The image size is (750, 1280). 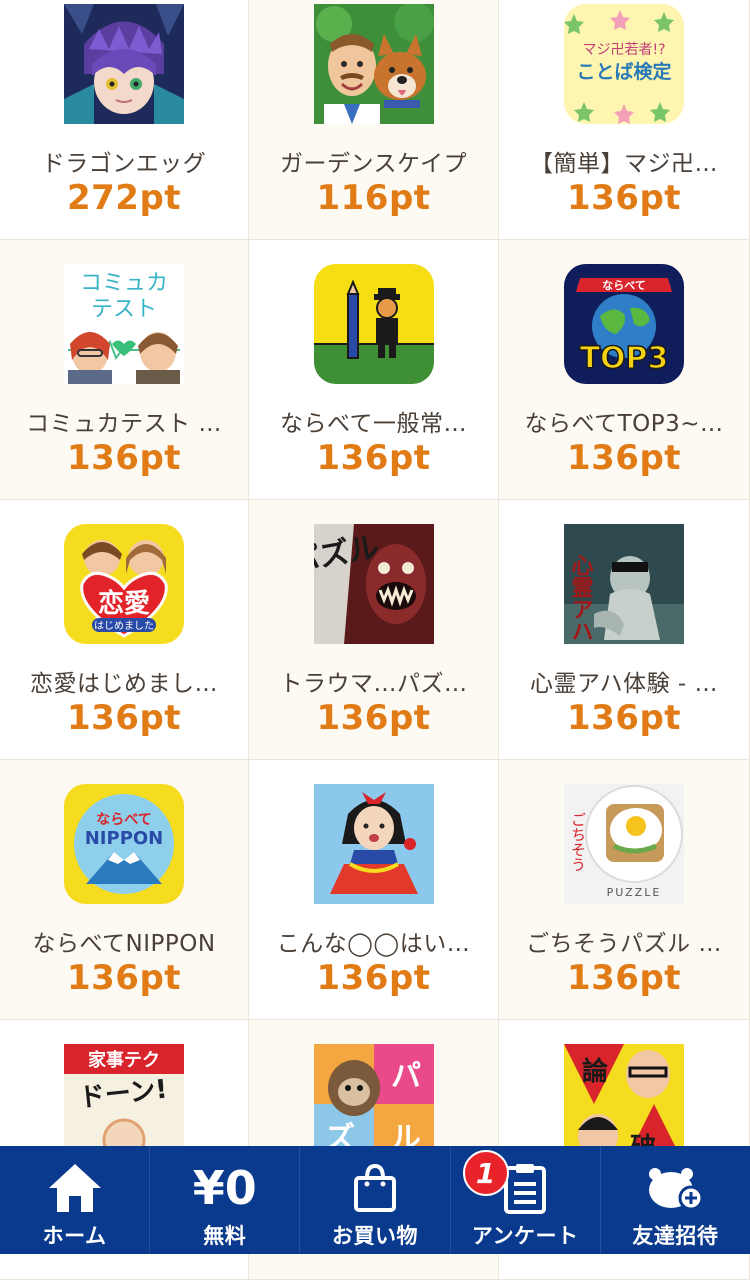 What do you see at coordinates (624, 844) in the screenshot?
I see `gochisou-puzzle-icon: ごちそう PUZZLE` at bounding box center [624, 844].